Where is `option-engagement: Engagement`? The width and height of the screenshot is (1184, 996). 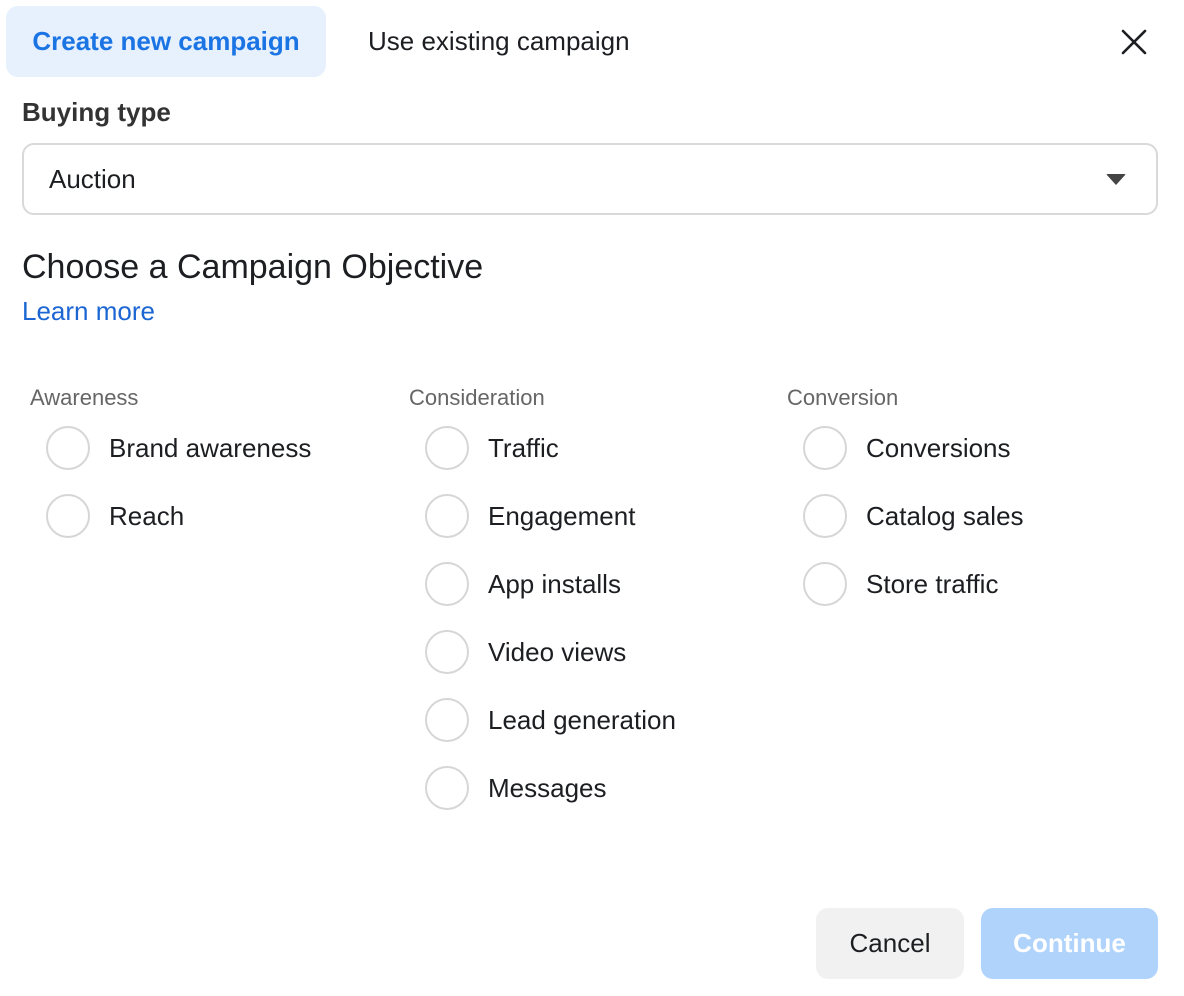
option-engagement: Engagement is located at coordinates (550, 516).